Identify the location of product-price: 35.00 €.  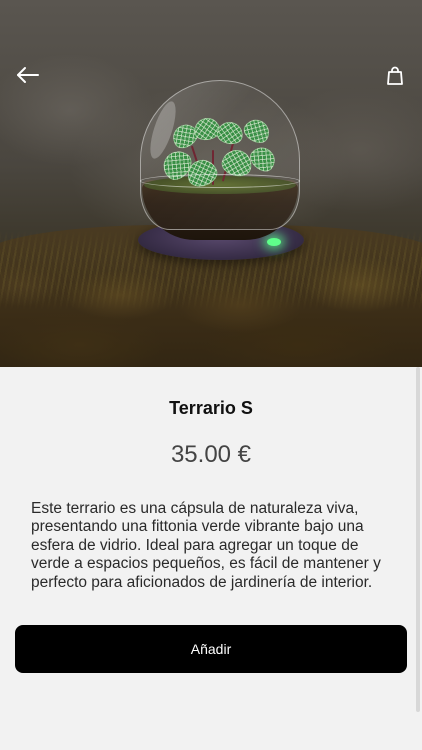
(211, 454).